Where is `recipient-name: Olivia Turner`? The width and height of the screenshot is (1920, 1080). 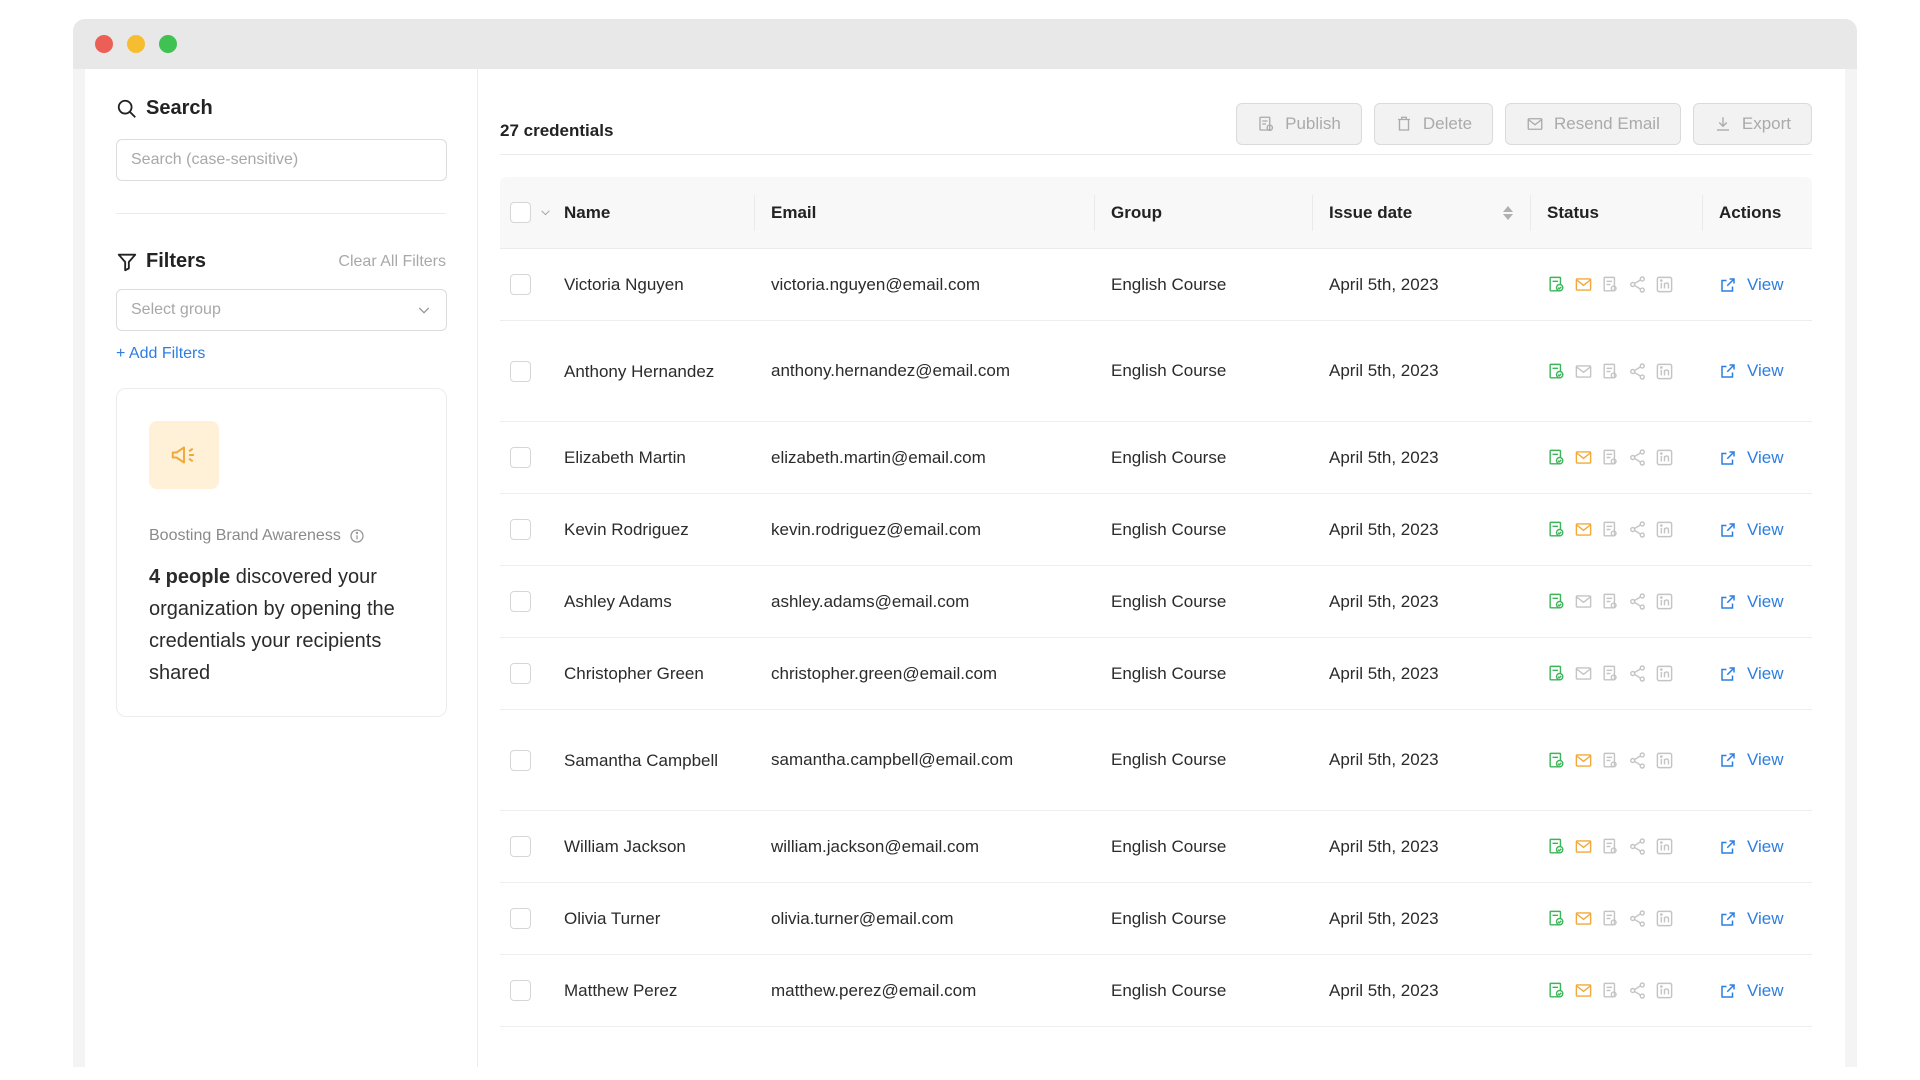
recipient-name: Olivia Turner is located at coordinates (612, 918).